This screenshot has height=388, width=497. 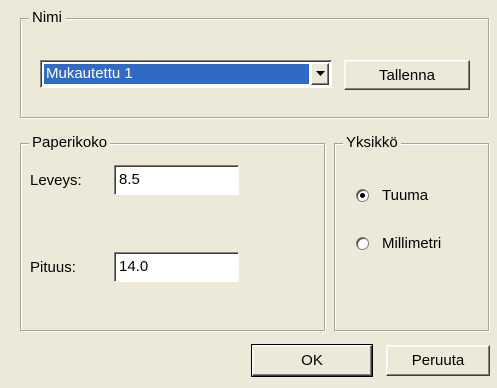 I want to click on ok-button: OK, so click(x=312, y=360).